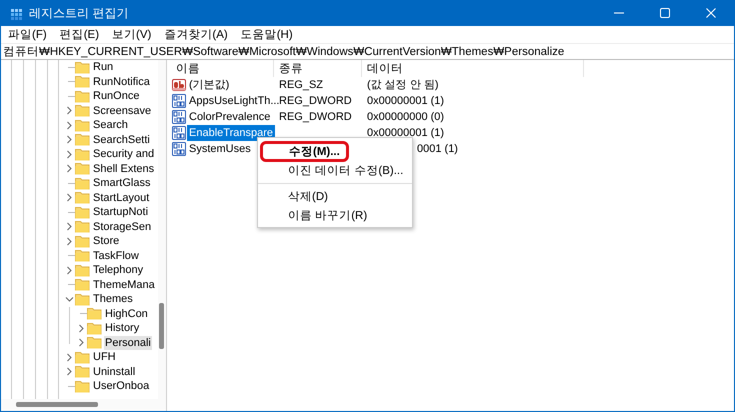 Image resolution: width=735 pixels, height=412 pixels. What do you see at coordinates (69, 299) in the screenshot?
I see `chevron-down-icon` at bounding box center [69, 299].